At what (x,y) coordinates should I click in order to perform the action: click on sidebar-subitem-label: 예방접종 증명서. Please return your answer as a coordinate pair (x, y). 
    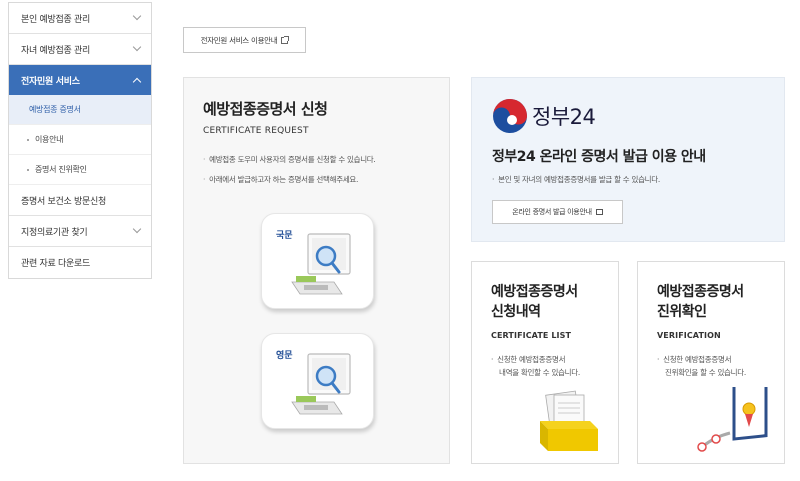
    Looking at the image, I should click on (55, 109).